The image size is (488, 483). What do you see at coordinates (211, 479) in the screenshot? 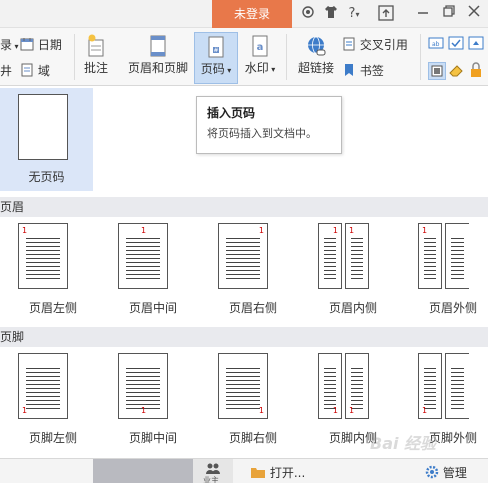
I see `users-label: 业主` at bounding box center [211, 479].